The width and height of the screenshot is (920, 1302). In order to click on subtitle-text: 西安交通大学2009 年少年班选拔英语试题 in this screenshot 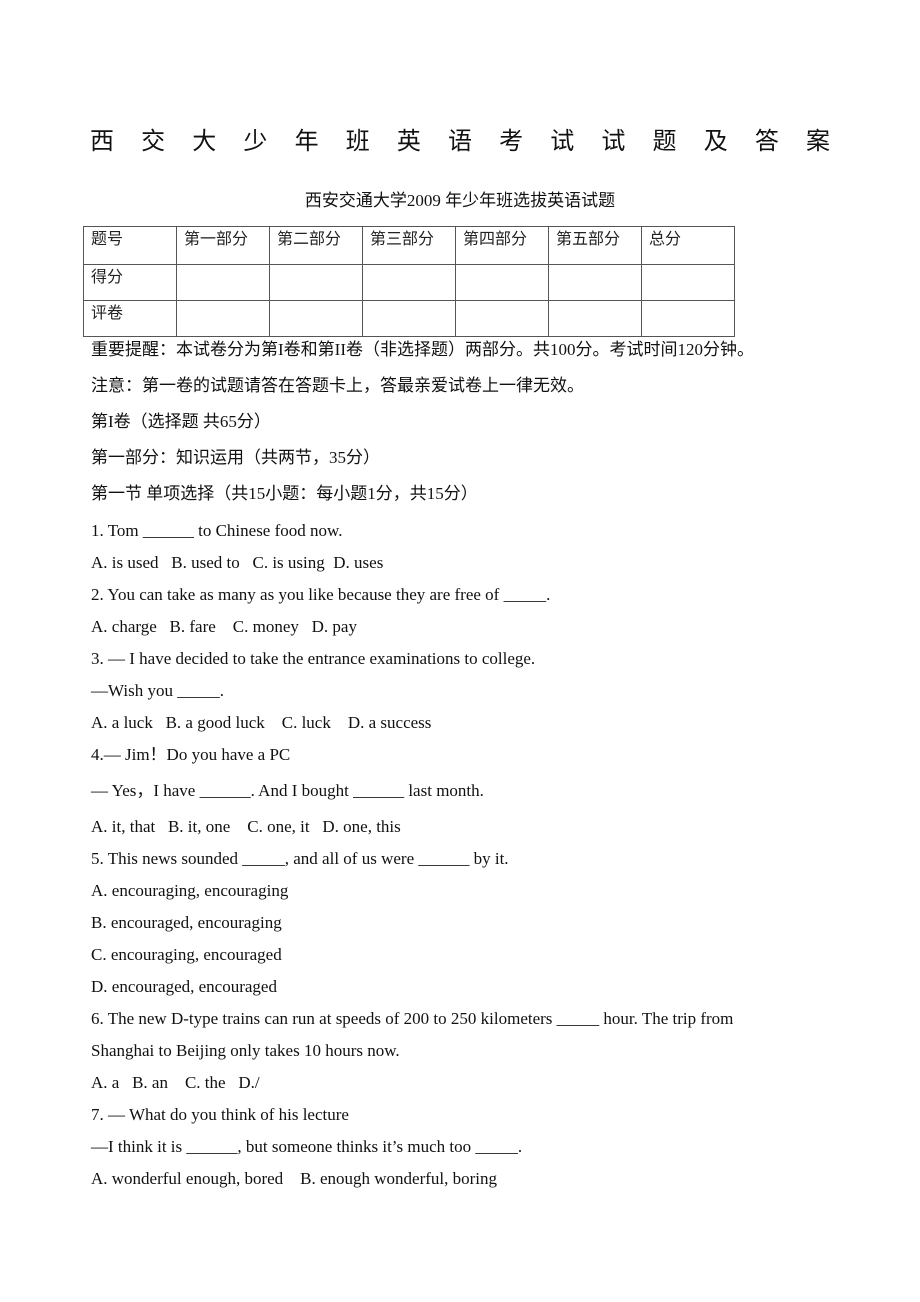, I will do `click(460, 200)`.